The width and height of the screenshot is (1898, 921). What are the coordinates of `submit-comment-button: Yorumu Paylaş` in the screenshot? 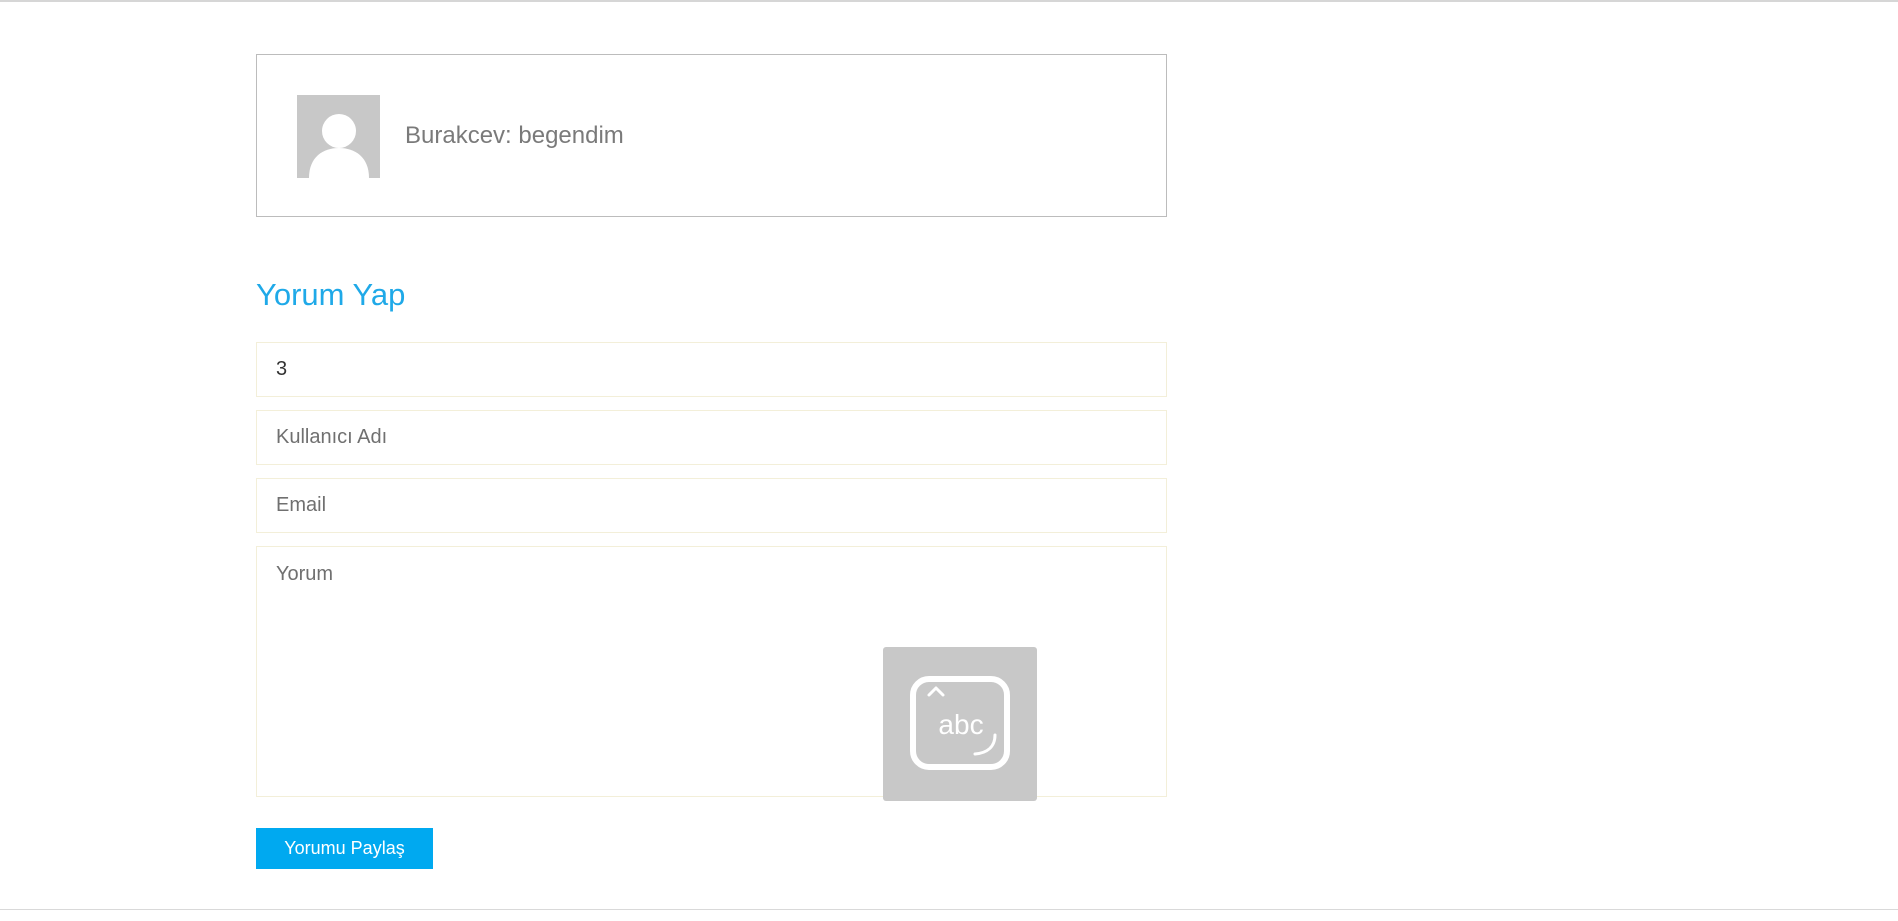 It's located at (344, 848).